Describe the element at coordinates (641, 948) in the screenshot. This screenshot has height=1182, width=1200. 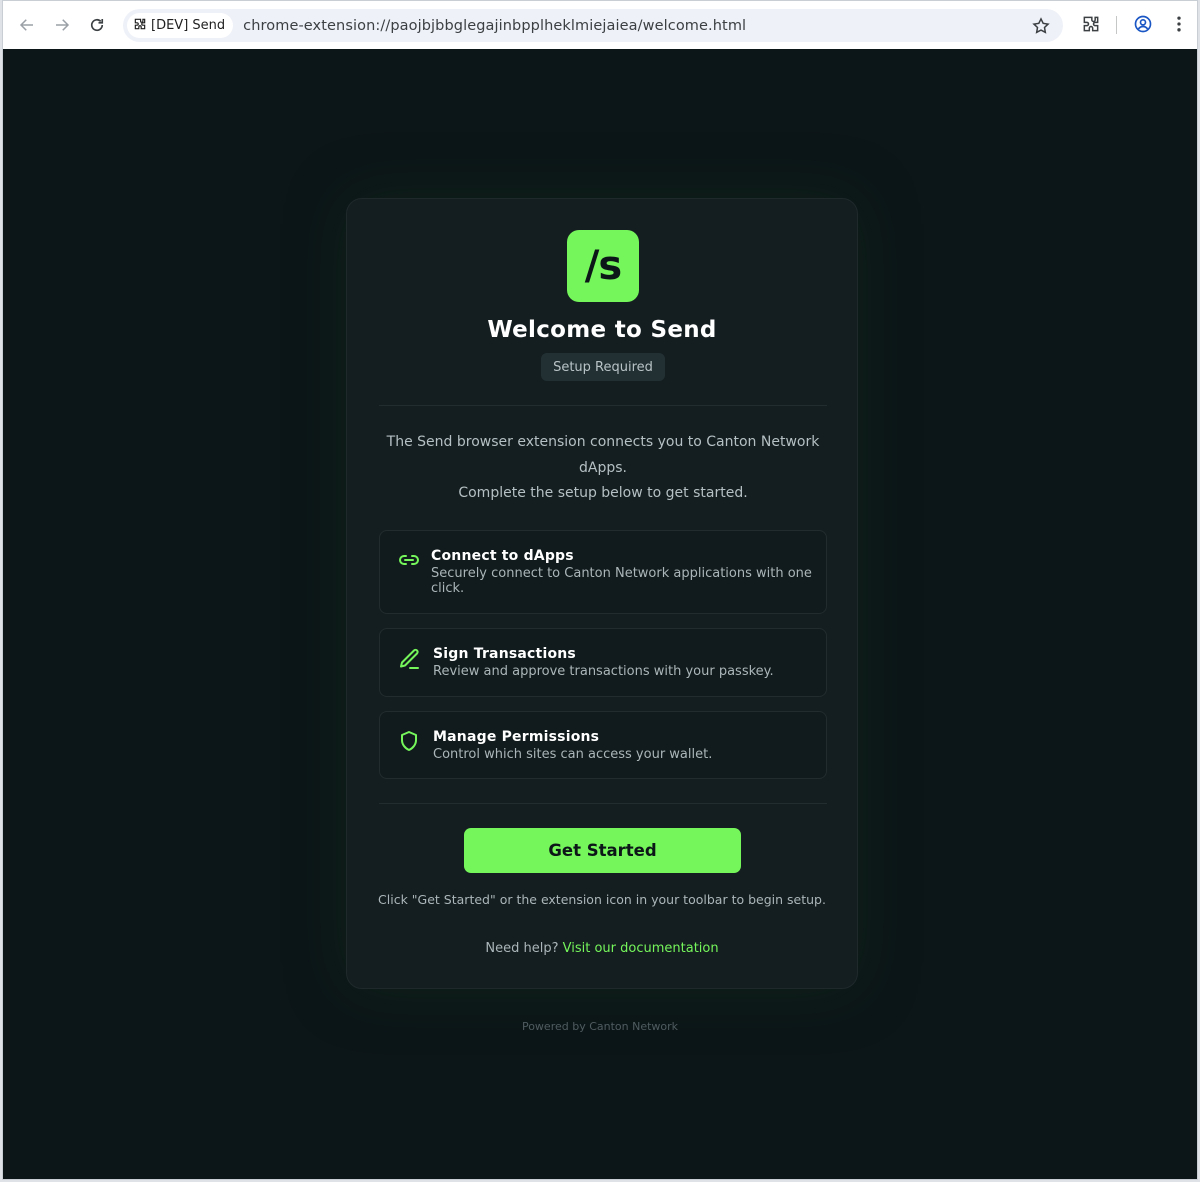
I see `documentation-link: Visit our documentation` at that location.